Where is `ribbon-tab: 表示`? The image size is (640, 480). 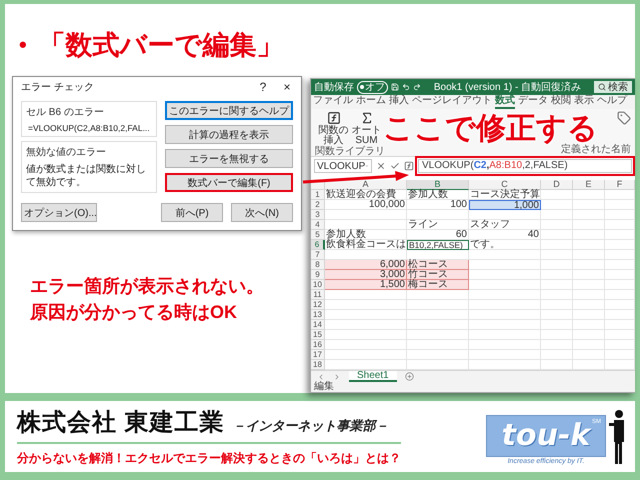
ribbon-tab: 表示 is located at coordinates (584, 102).